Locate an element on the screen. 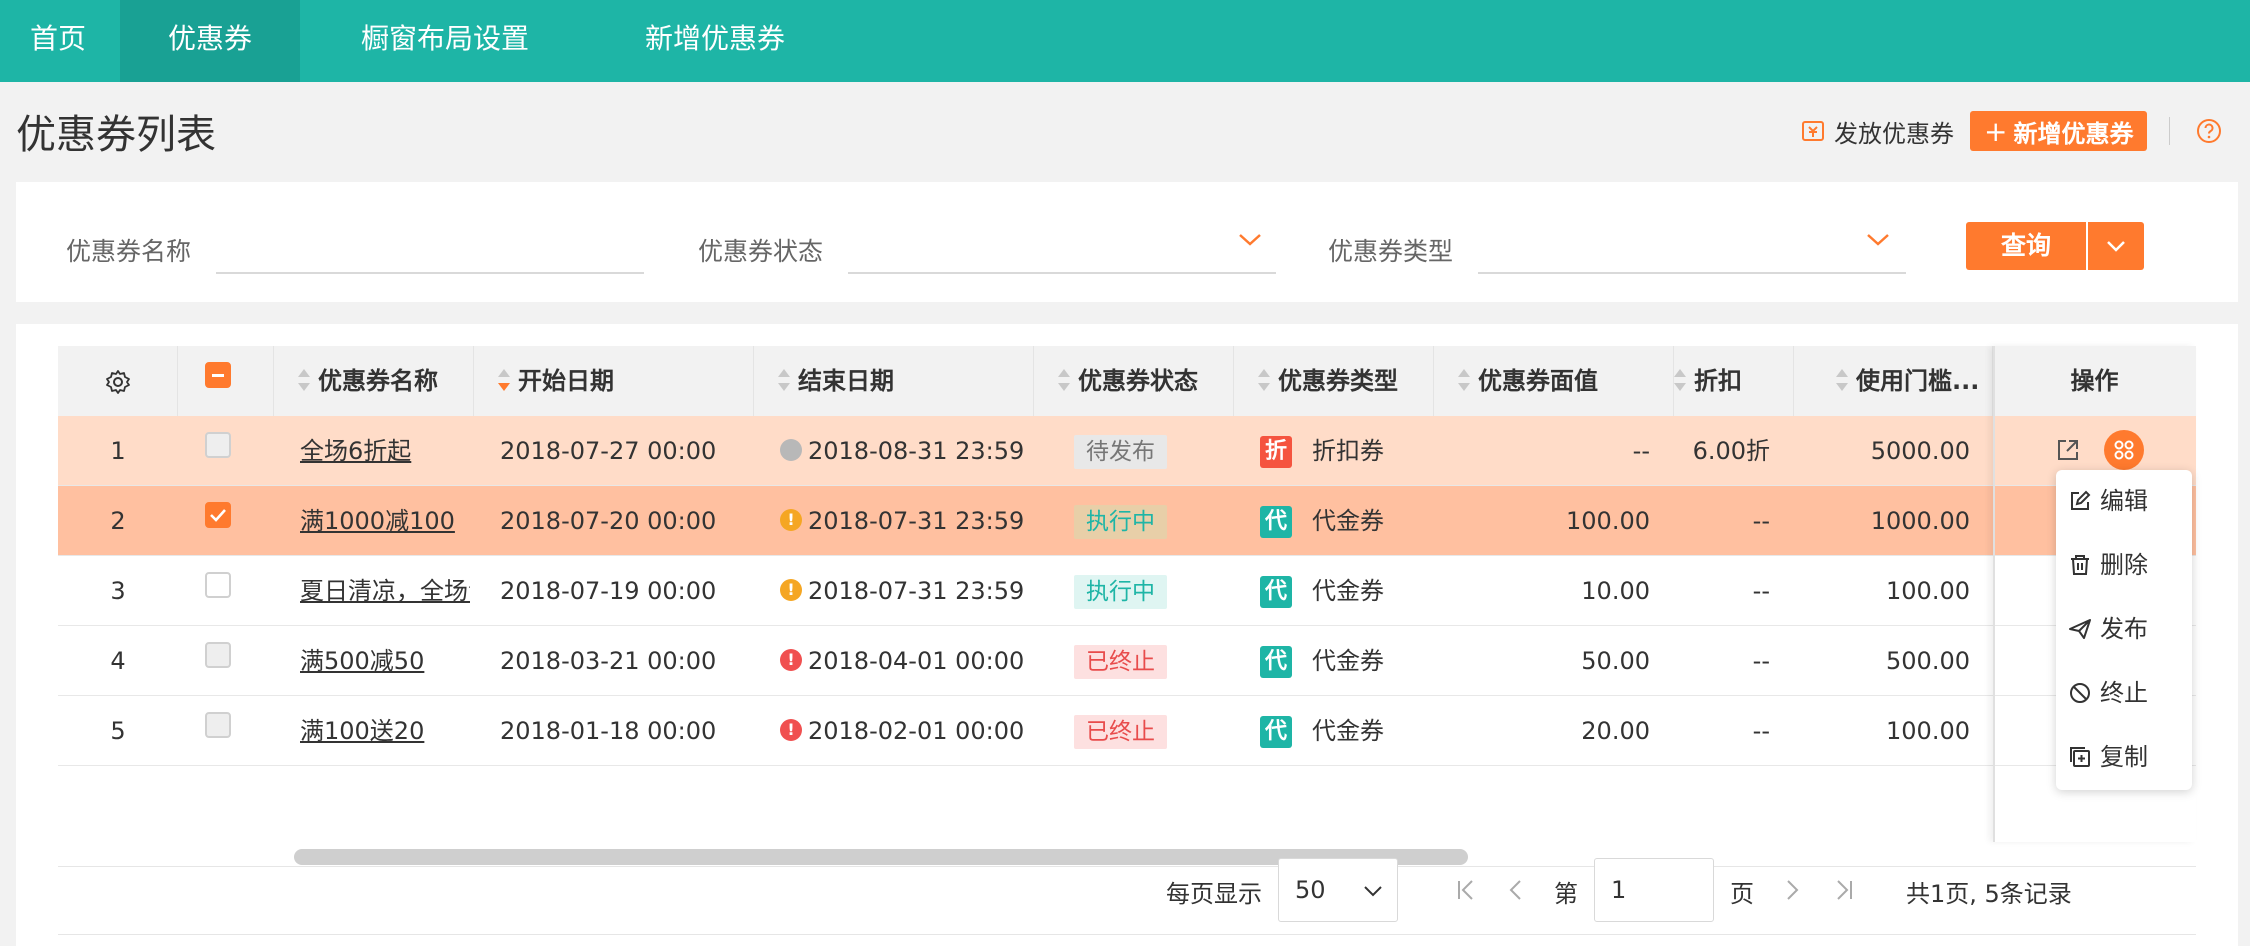 This screenshot has width=2250, height=946. ban-icon is located at coordinates (2080, 693).